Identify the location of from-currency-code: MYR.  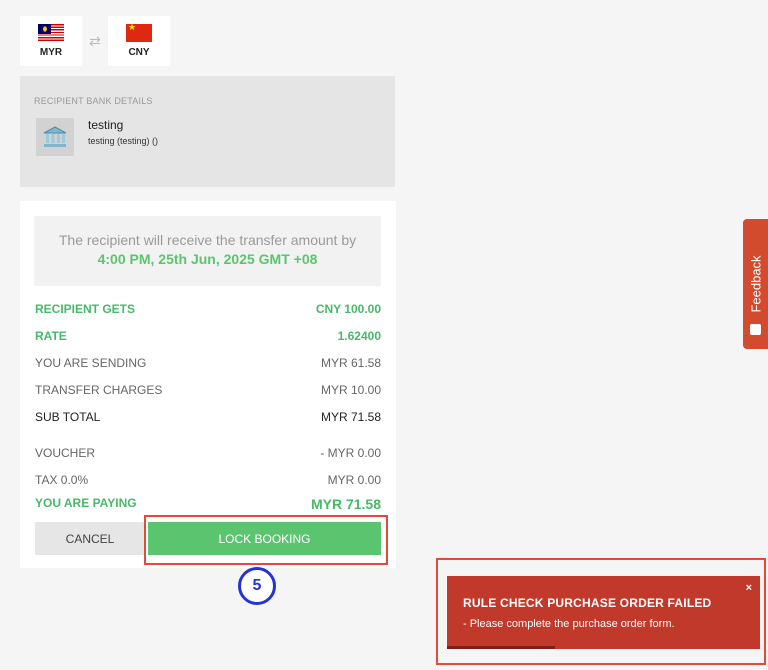
(51, 52).